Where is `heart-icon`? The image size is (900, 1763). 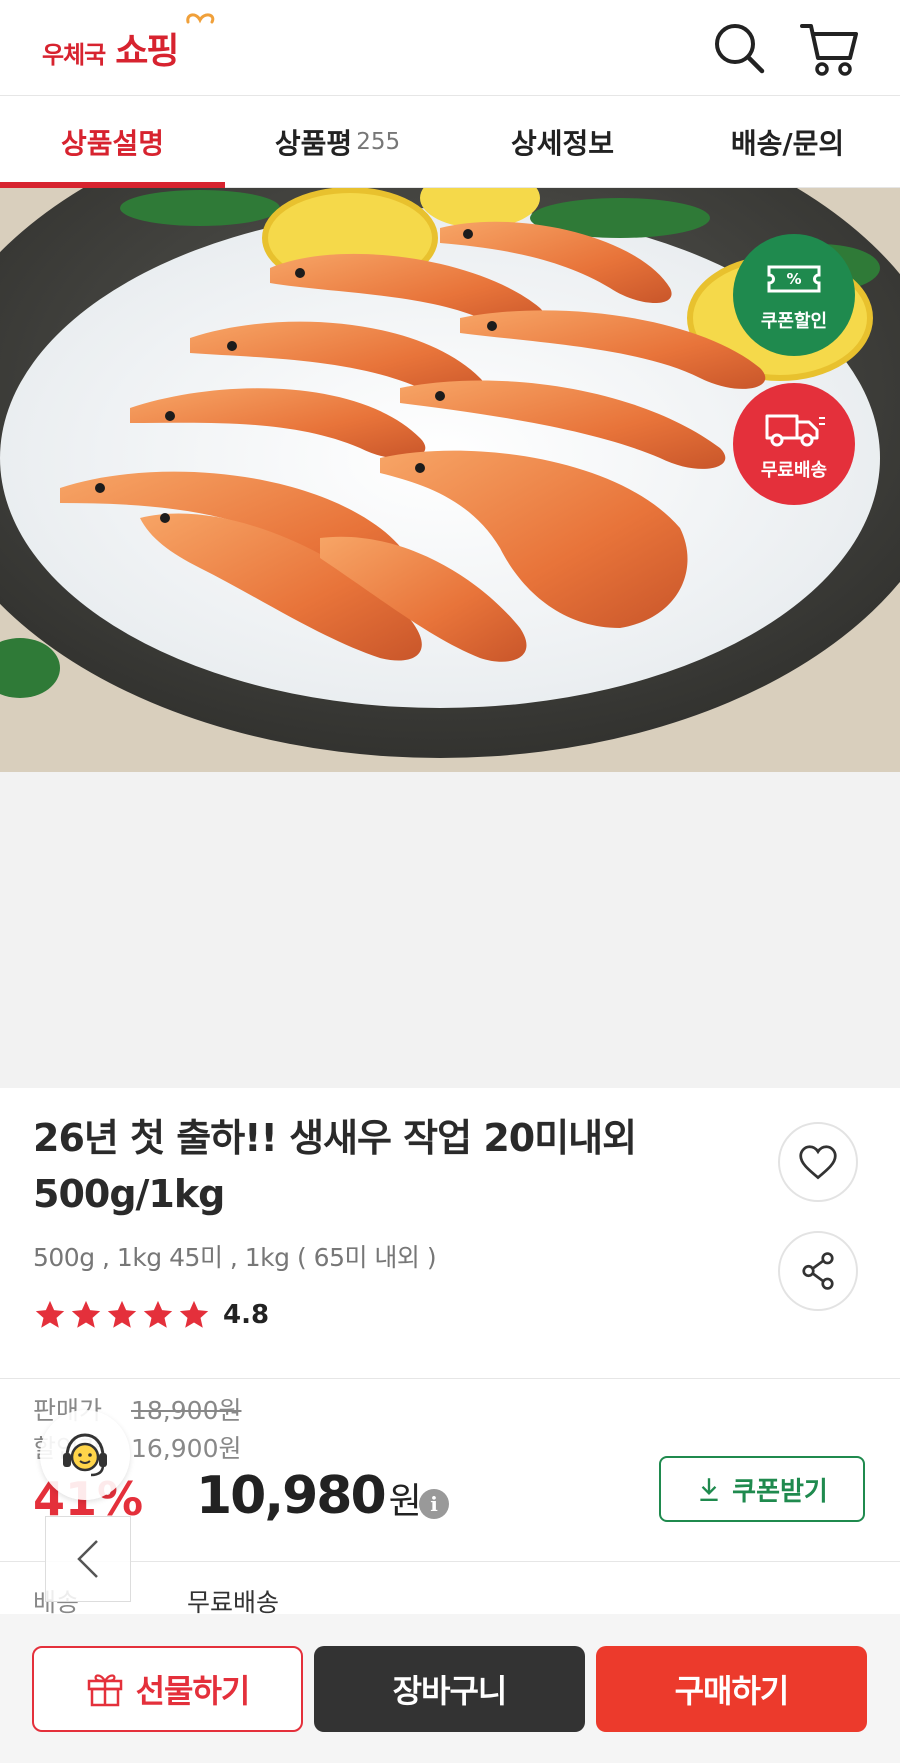
heart-icon is located at coordinates (818, 1162).